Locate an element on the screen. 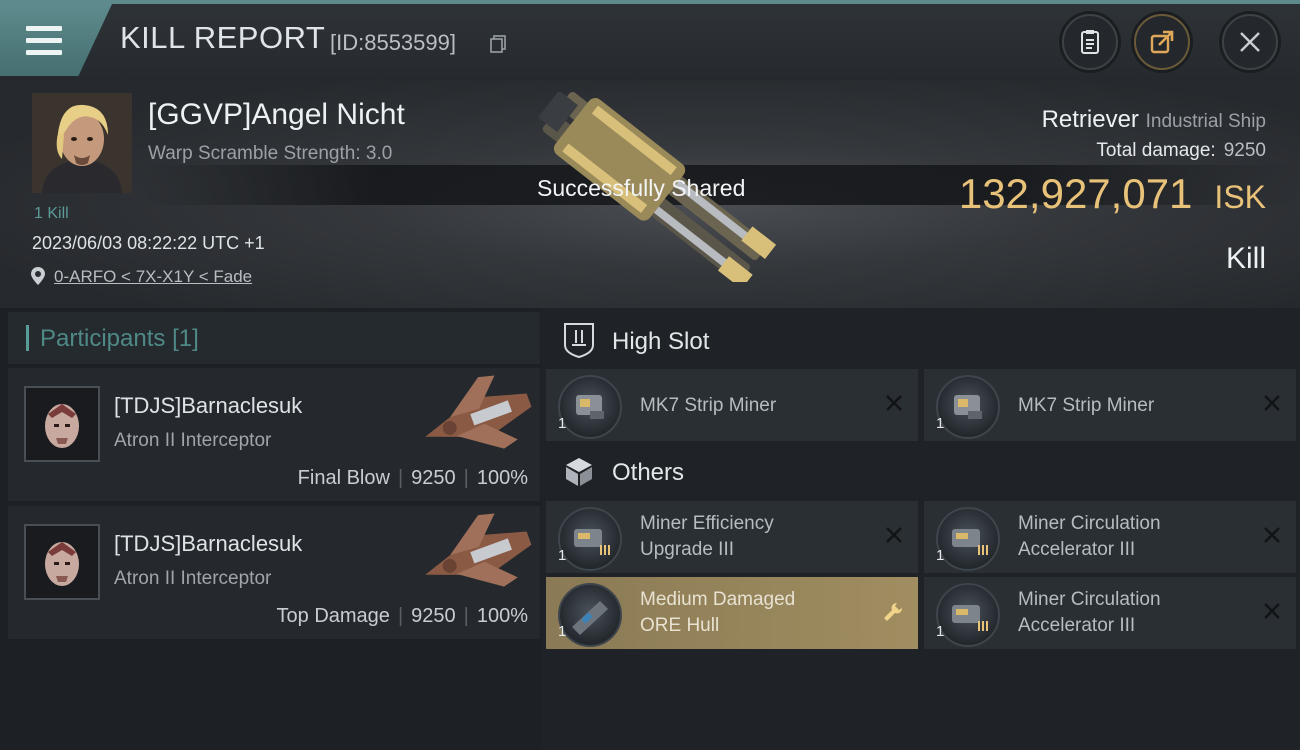 Image resolution: width=1300 pixels, height=750 pixels. participants-accent is located at coordinates (27, 338).